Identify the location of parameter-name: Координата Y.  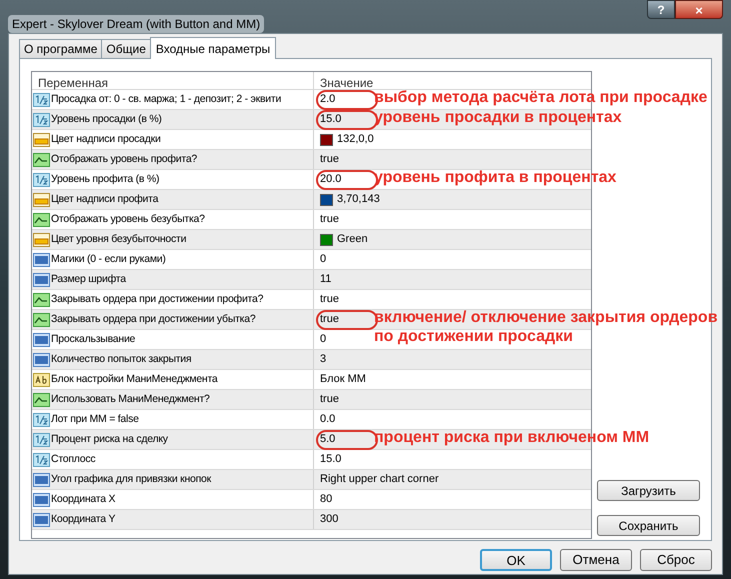
(83, 519).